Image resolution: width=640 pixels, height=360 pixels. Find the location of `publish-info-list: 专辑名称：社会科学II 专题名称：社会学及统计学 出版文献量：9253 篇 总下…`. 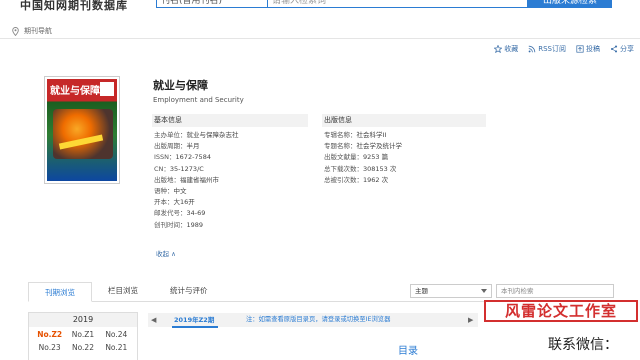

publish-info-list: 专辑名称：社会科学II 专题名称：社会学及统计学 出版文献量：9253 篇 总下… is located at coordinates (363, 158).